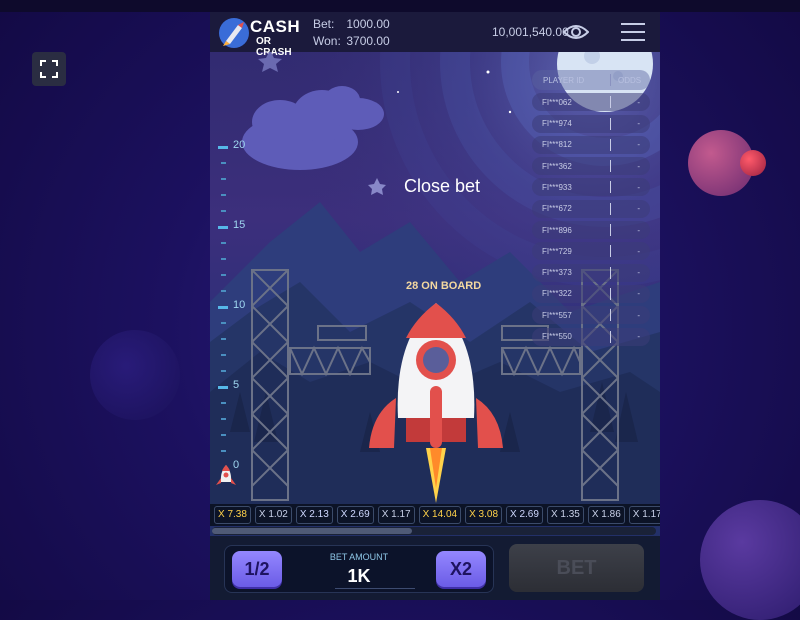 Image resolution: width=800 pixels, height=620 pixels. What do you see at coordinates (327, 41) in the screenshot?
I see `won-label: Won:` at bounding box center [327, 41].